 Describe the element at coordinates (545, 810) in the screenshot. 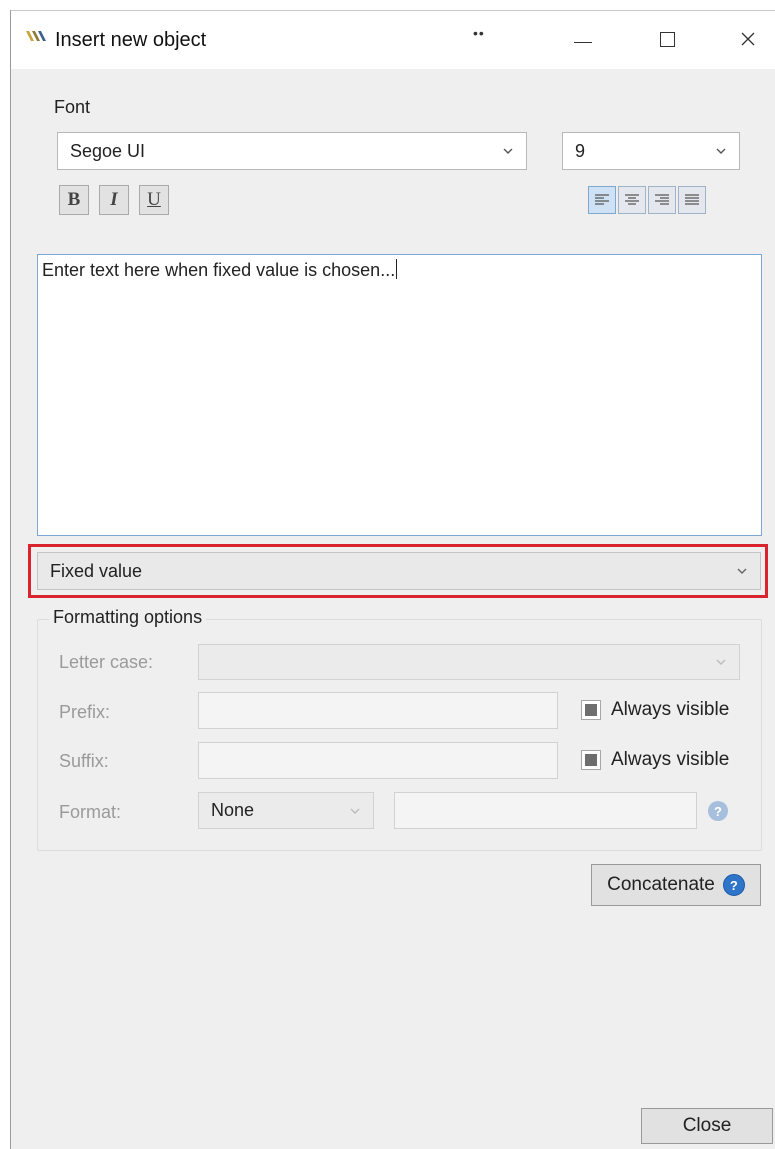

I see `format-string-input` at that location.